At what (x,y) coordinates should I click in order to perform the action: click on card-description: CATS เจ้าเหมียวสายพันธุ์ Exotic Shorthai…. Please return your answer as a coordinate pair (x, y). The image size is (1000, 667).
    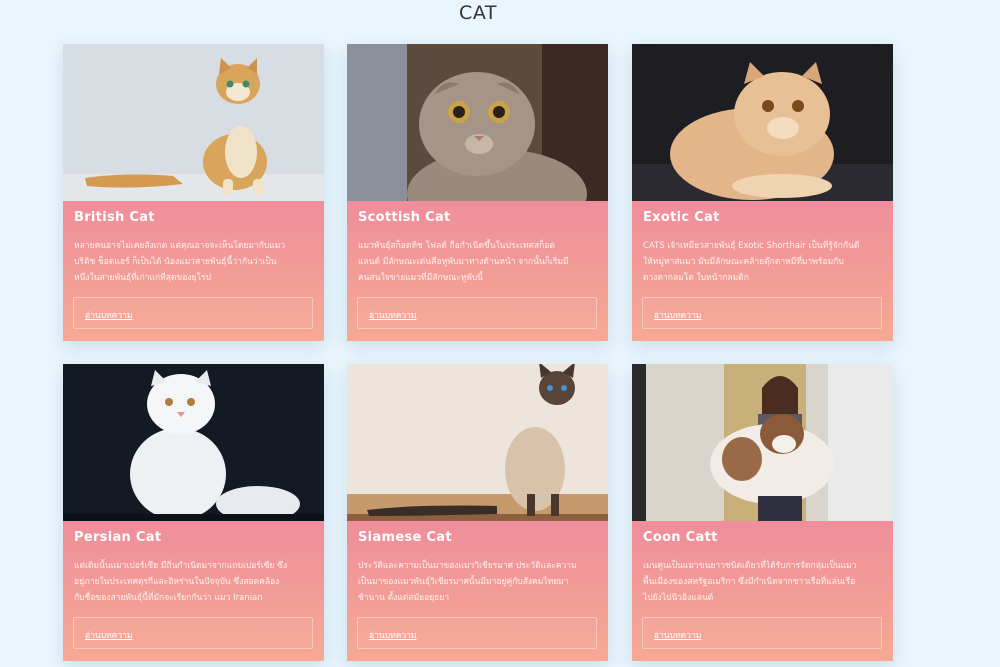
    Looking at the image, I should click on (751, 262).